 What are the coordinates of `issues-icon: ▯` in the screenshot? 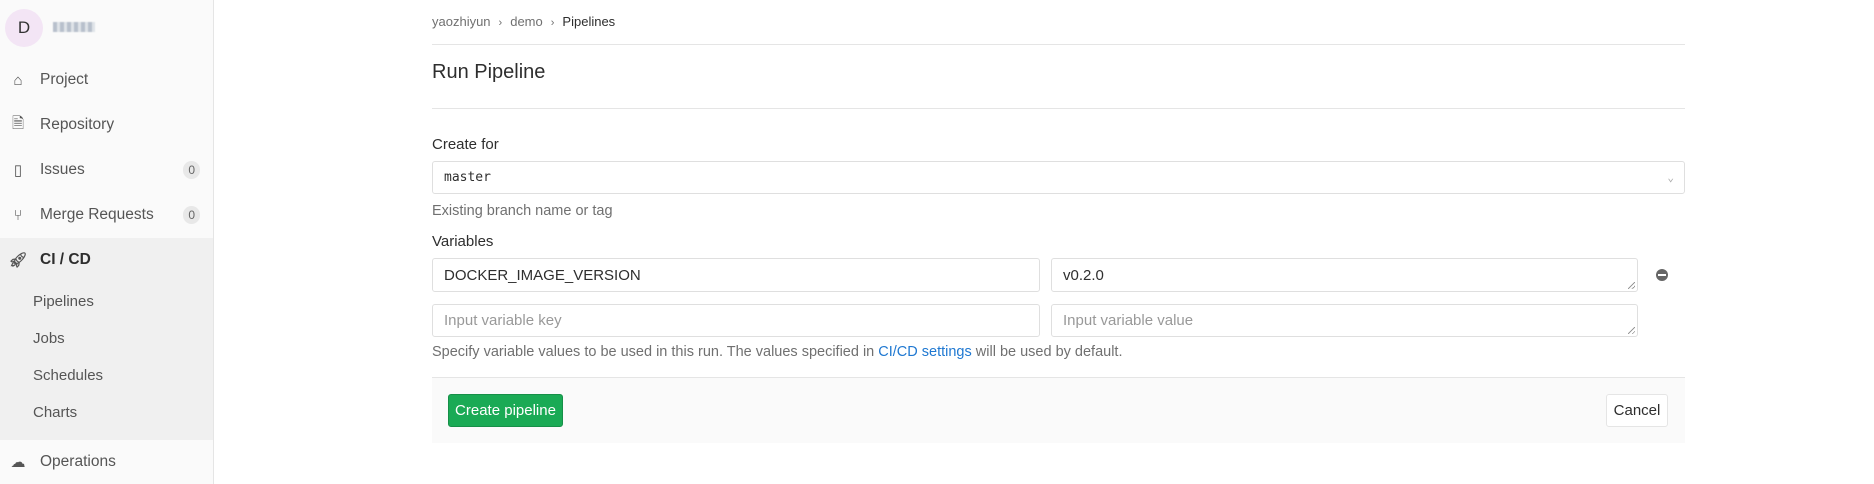 It's located at (18, 170).